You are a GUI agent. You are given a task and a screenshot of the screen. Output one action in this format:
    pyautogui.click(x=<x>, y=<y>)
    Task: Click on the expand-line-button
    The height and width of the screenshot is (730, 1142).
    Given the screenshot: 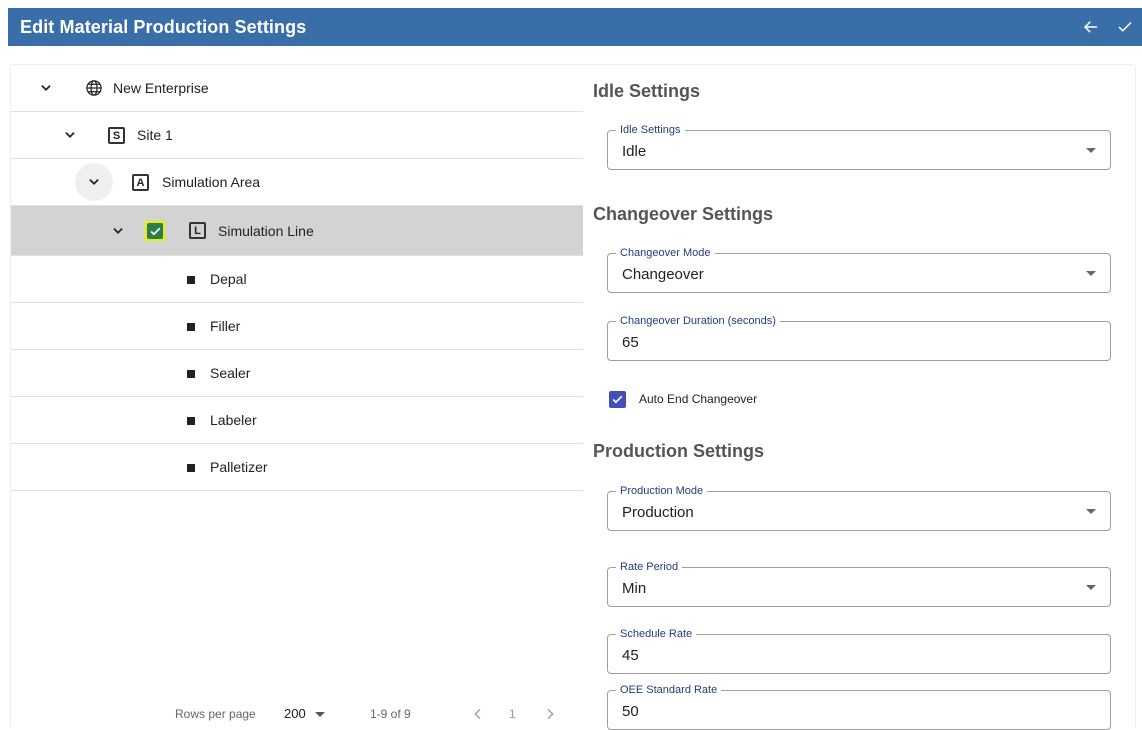 What is the action you would take?
    pyautogui.click(x=118, y=231)
    